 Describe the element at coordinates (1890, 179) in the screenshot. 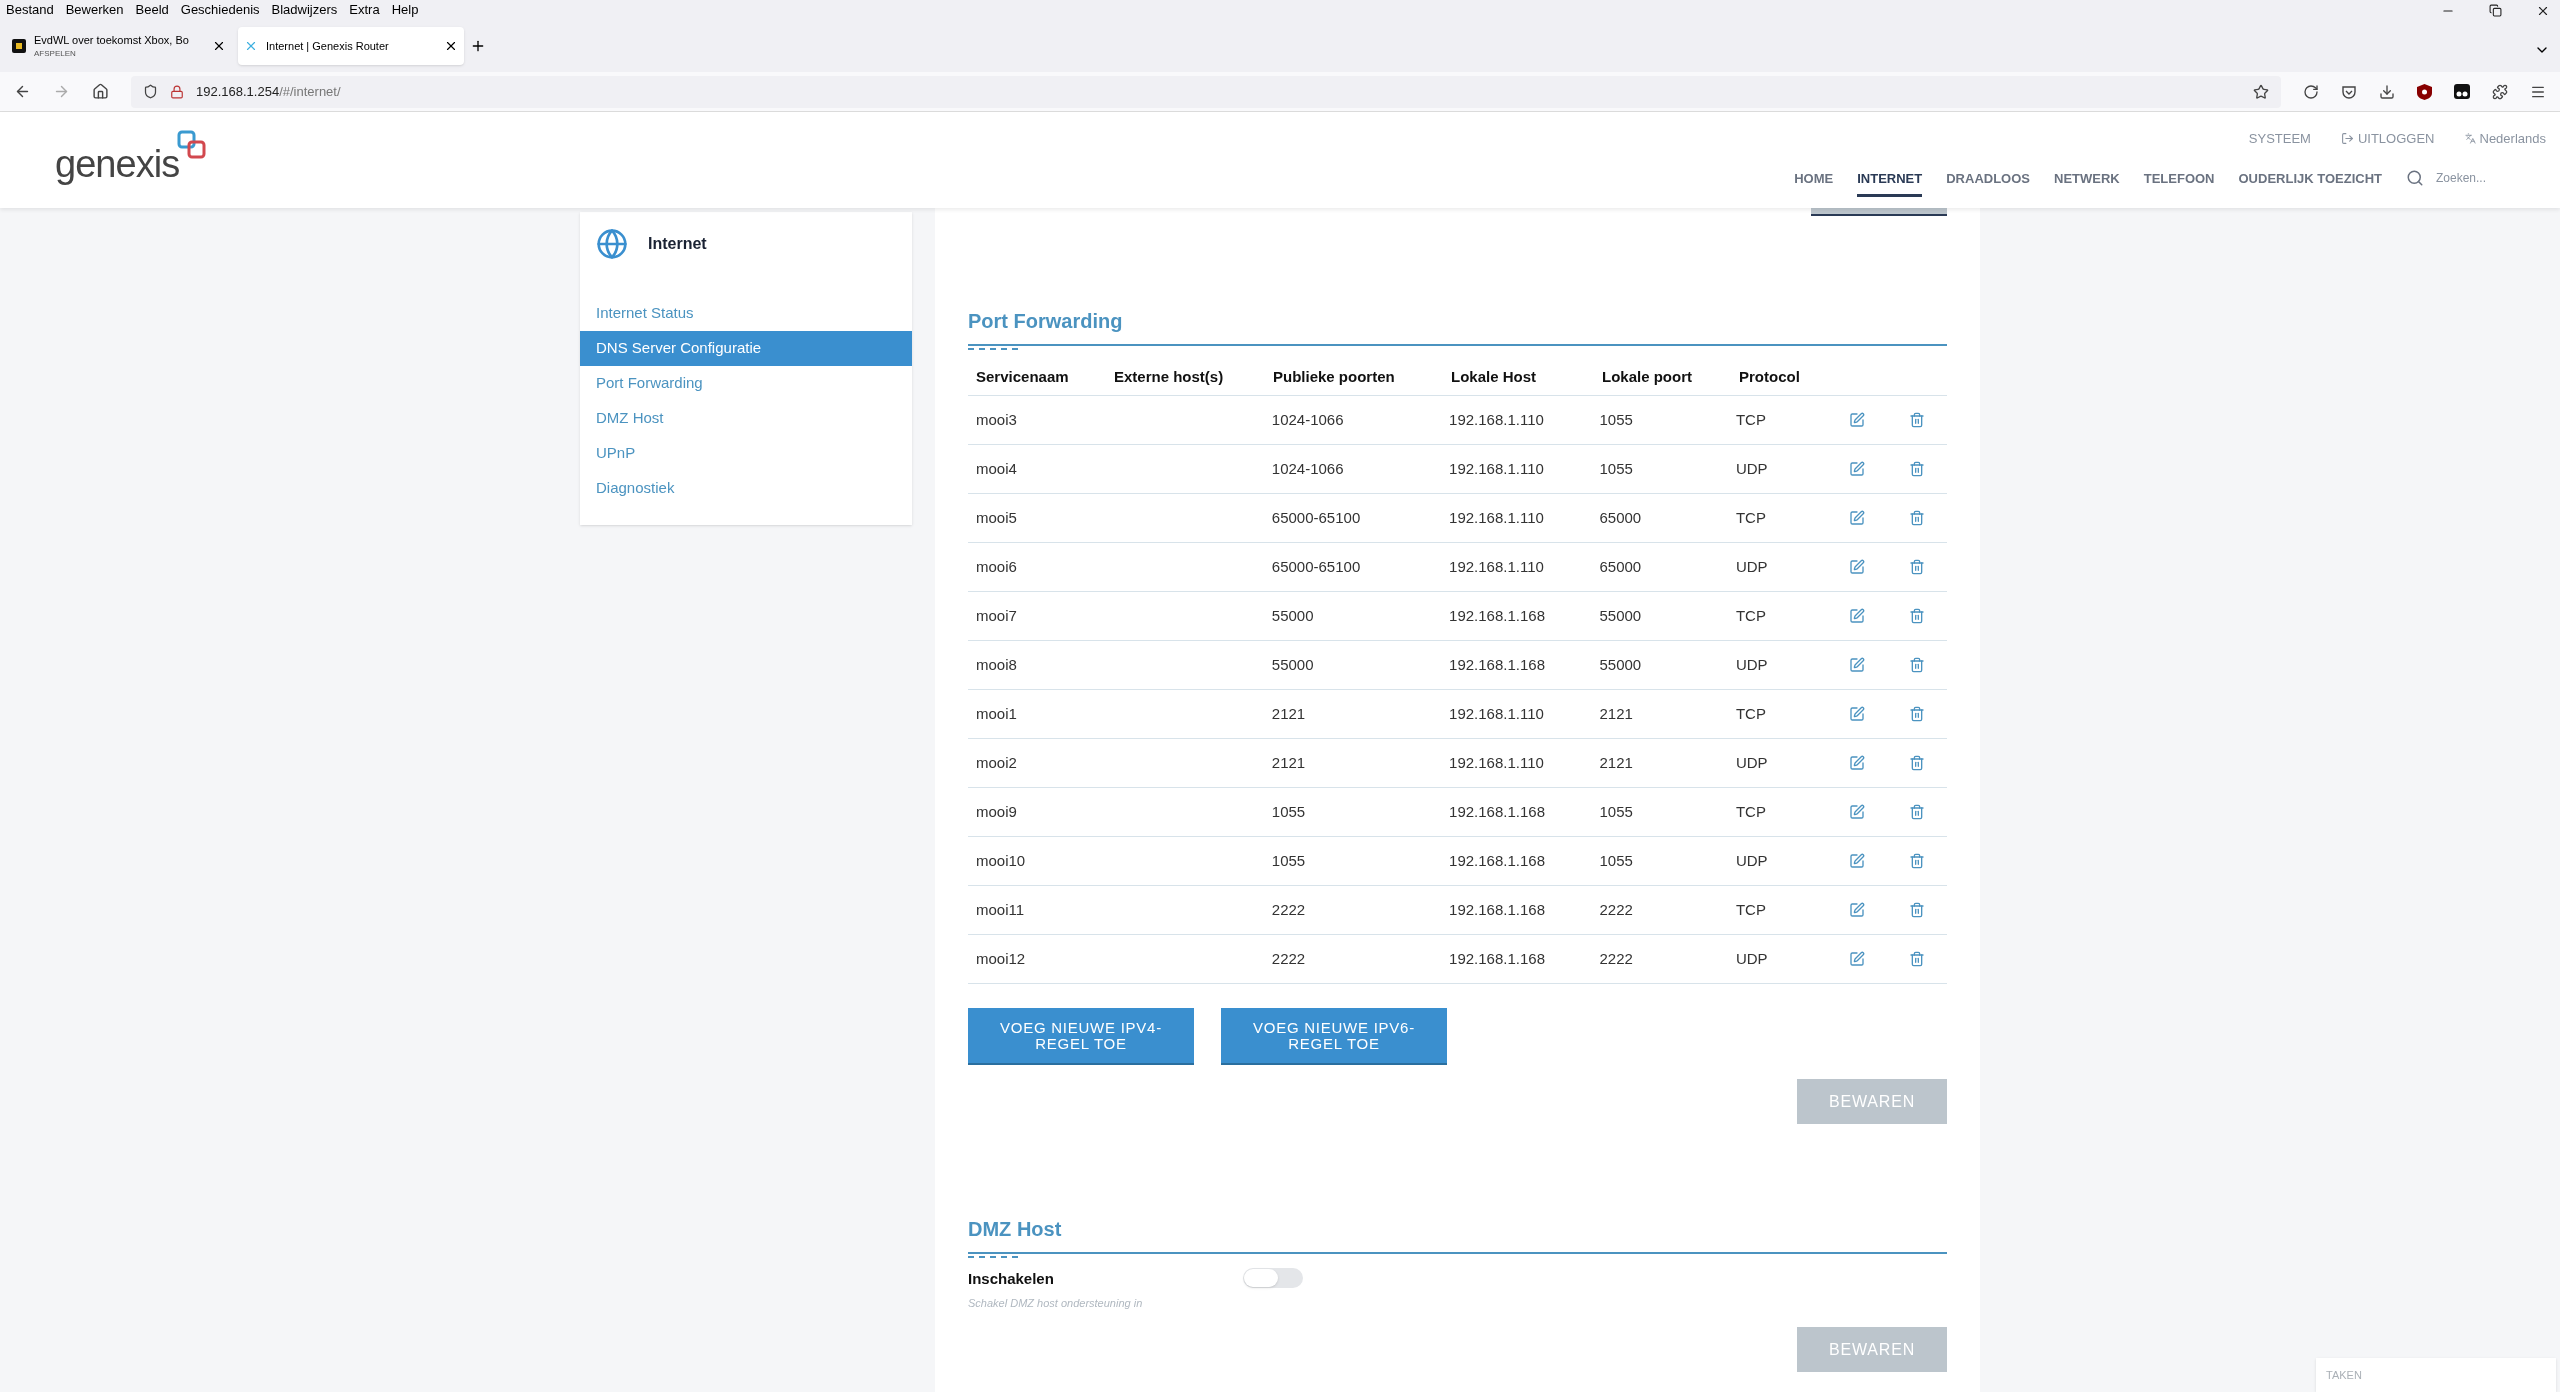

I see `nav-tab: INTERNET` at that location.